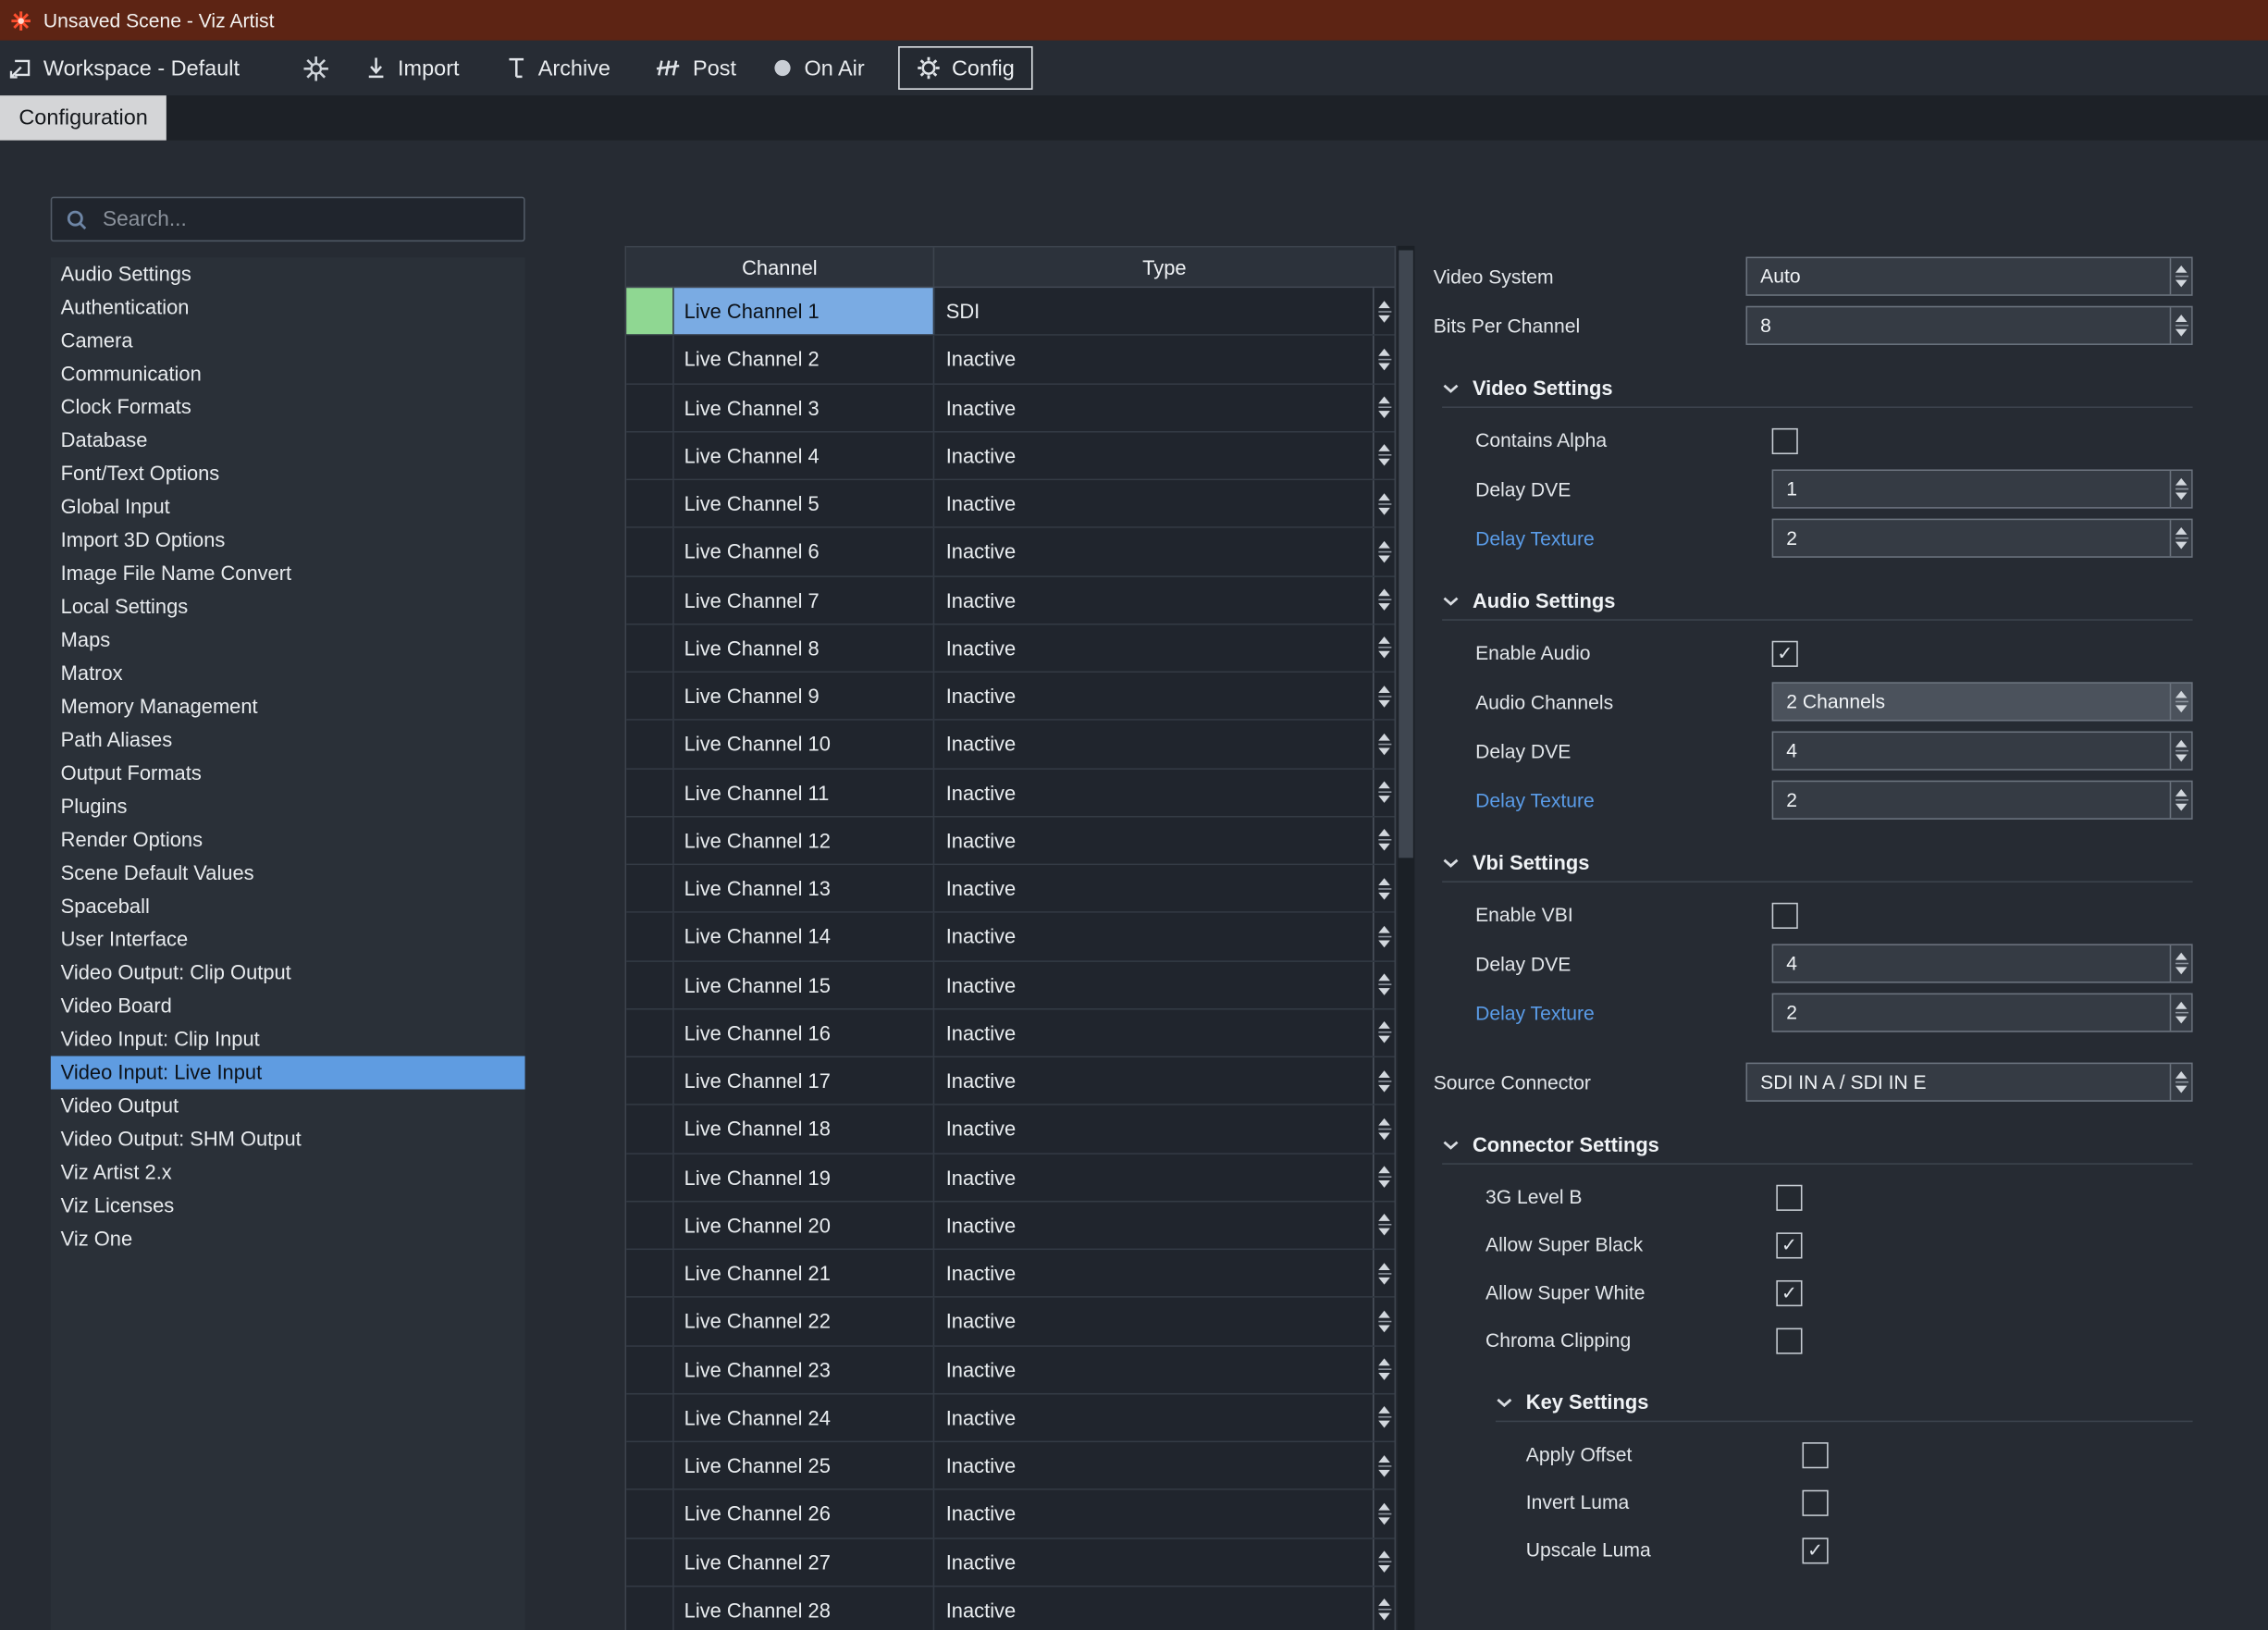  What do you see at coordinates (805, 1273) in the screenshot?
I see `channel-cell: Live Channel 21` at bounding box center [805, 1273].